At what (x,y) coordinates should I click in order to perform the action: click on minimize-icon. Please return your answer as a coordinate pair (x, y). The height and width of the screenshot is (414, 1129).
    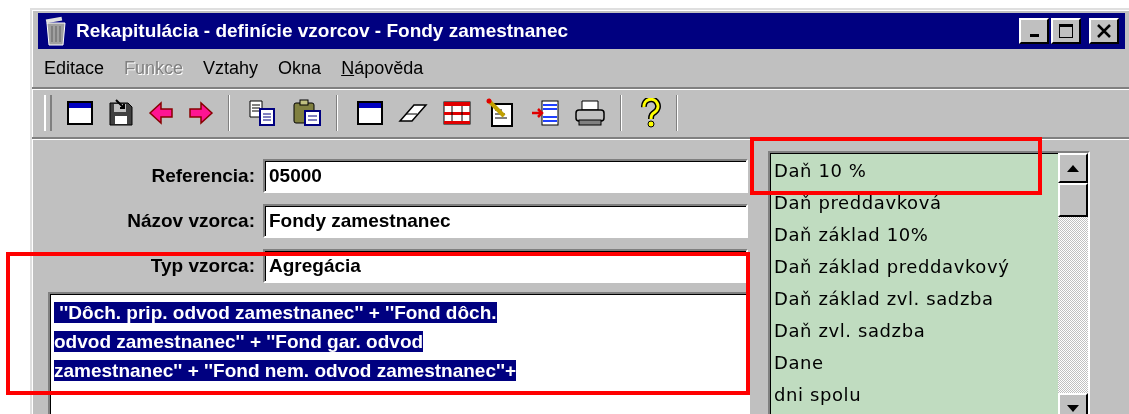
    Looking at the image, I should click on (1034, 35).